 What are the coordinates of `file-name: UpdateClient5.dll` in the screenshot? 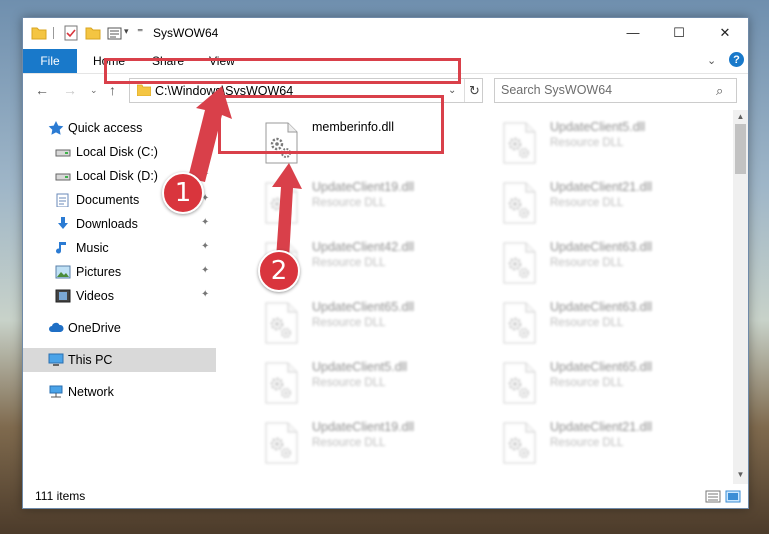 It's located at (598, 127).